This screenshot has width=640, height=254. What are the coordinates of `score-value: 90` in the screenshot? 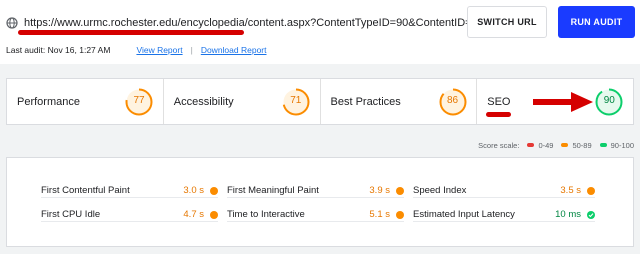 It's located at (609, 100).